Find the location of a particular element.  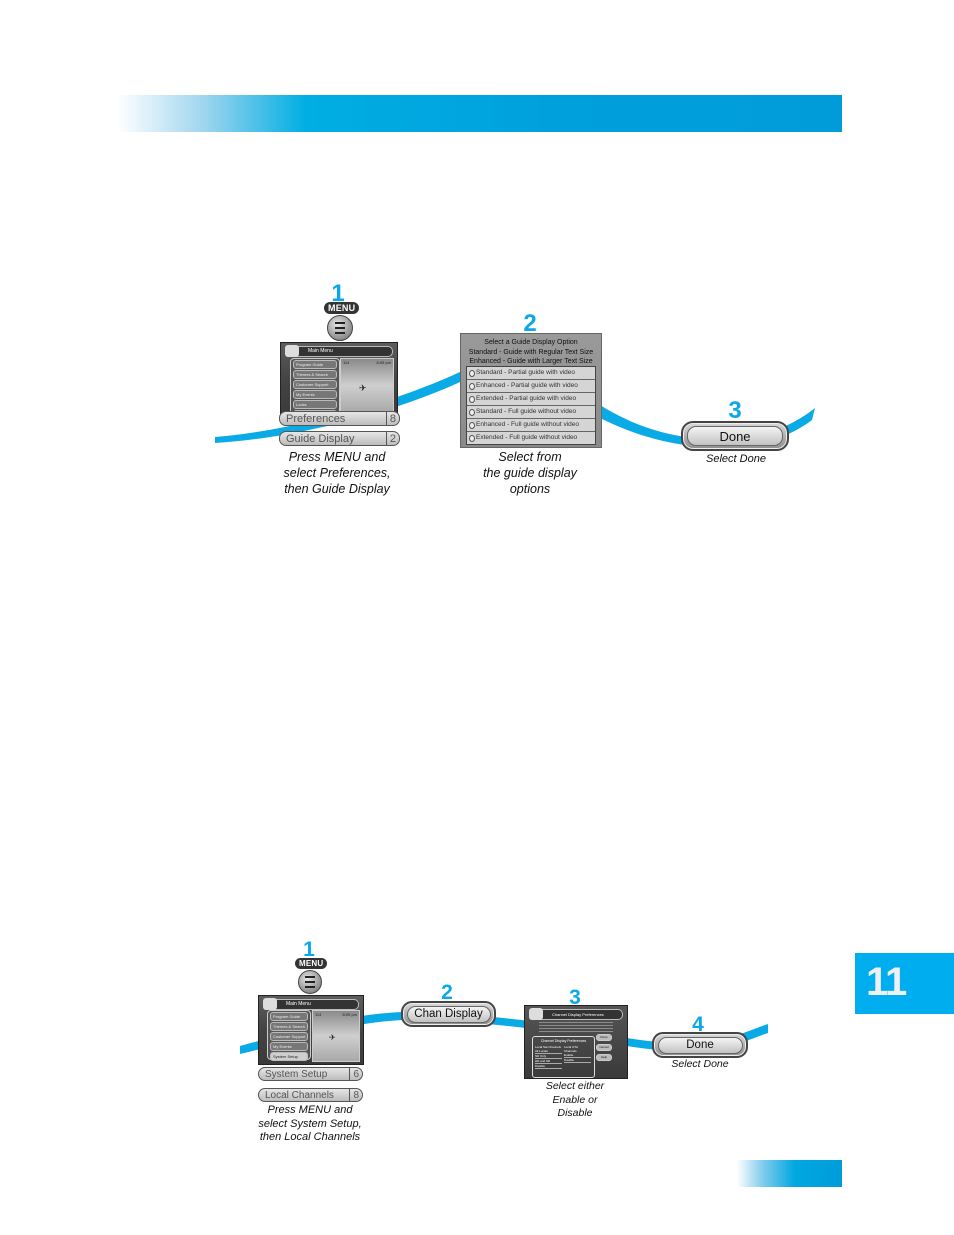

disable-option: Disable is located at coordinates (577, 1060).